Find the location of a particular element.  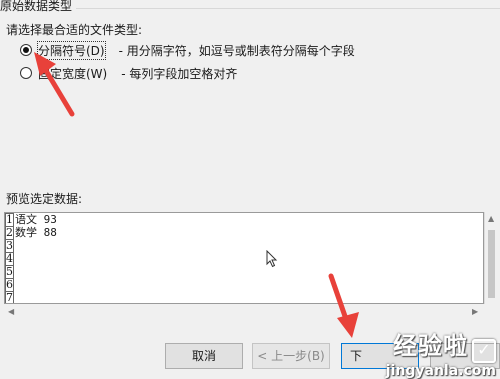

row-number: 6 is located at coordinates (9, 285).